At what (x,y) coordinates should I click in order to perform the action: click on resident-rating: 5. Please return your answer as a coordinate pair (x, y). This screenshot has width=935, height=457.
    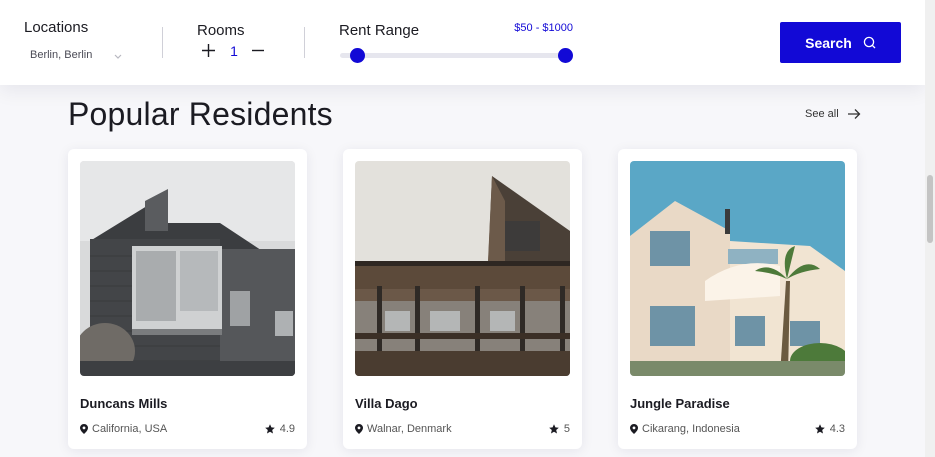
    Looking at the image, I should click on (559, 429).